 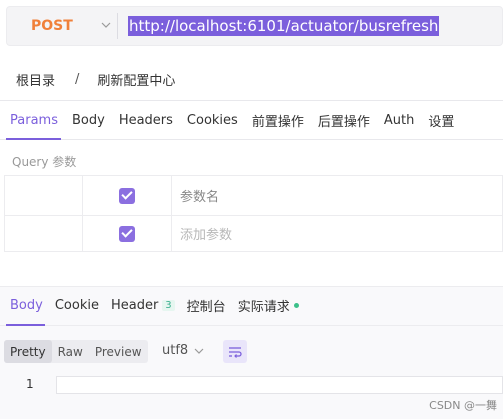 I want to click on table-row: 参数名, so click(x=253, y=195).